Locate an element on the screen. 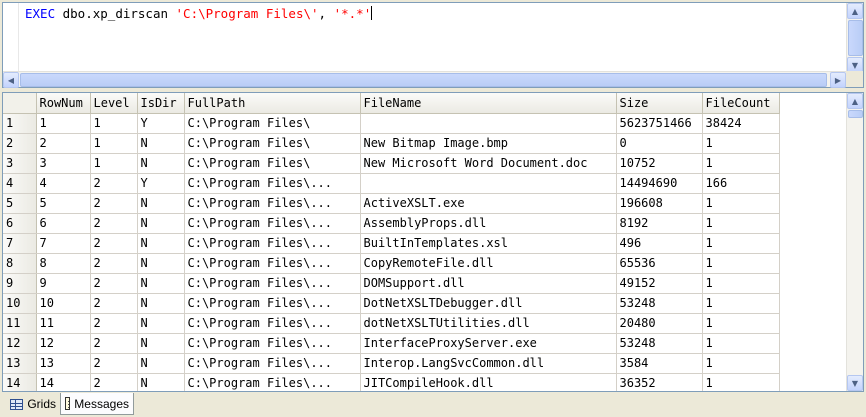 The image size is (866, 417). cell-rownum: 6 is located at coordinates (63, 223).